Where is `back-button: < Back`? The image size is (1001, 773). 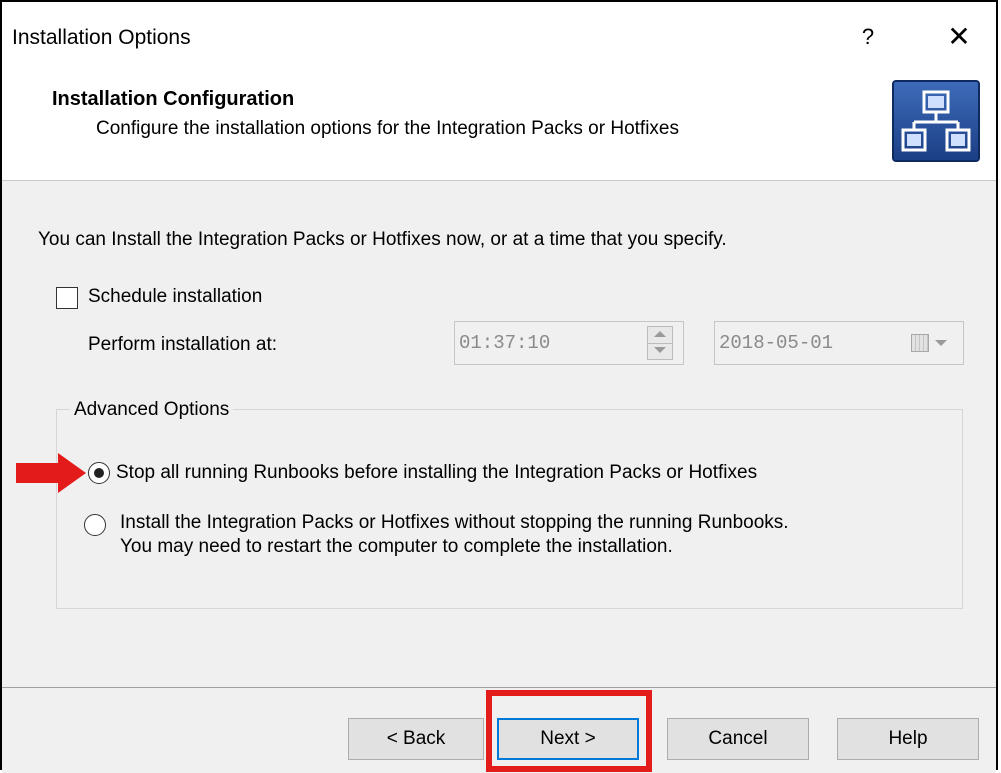 back-button: < Back is located at coordinates (416, 739).